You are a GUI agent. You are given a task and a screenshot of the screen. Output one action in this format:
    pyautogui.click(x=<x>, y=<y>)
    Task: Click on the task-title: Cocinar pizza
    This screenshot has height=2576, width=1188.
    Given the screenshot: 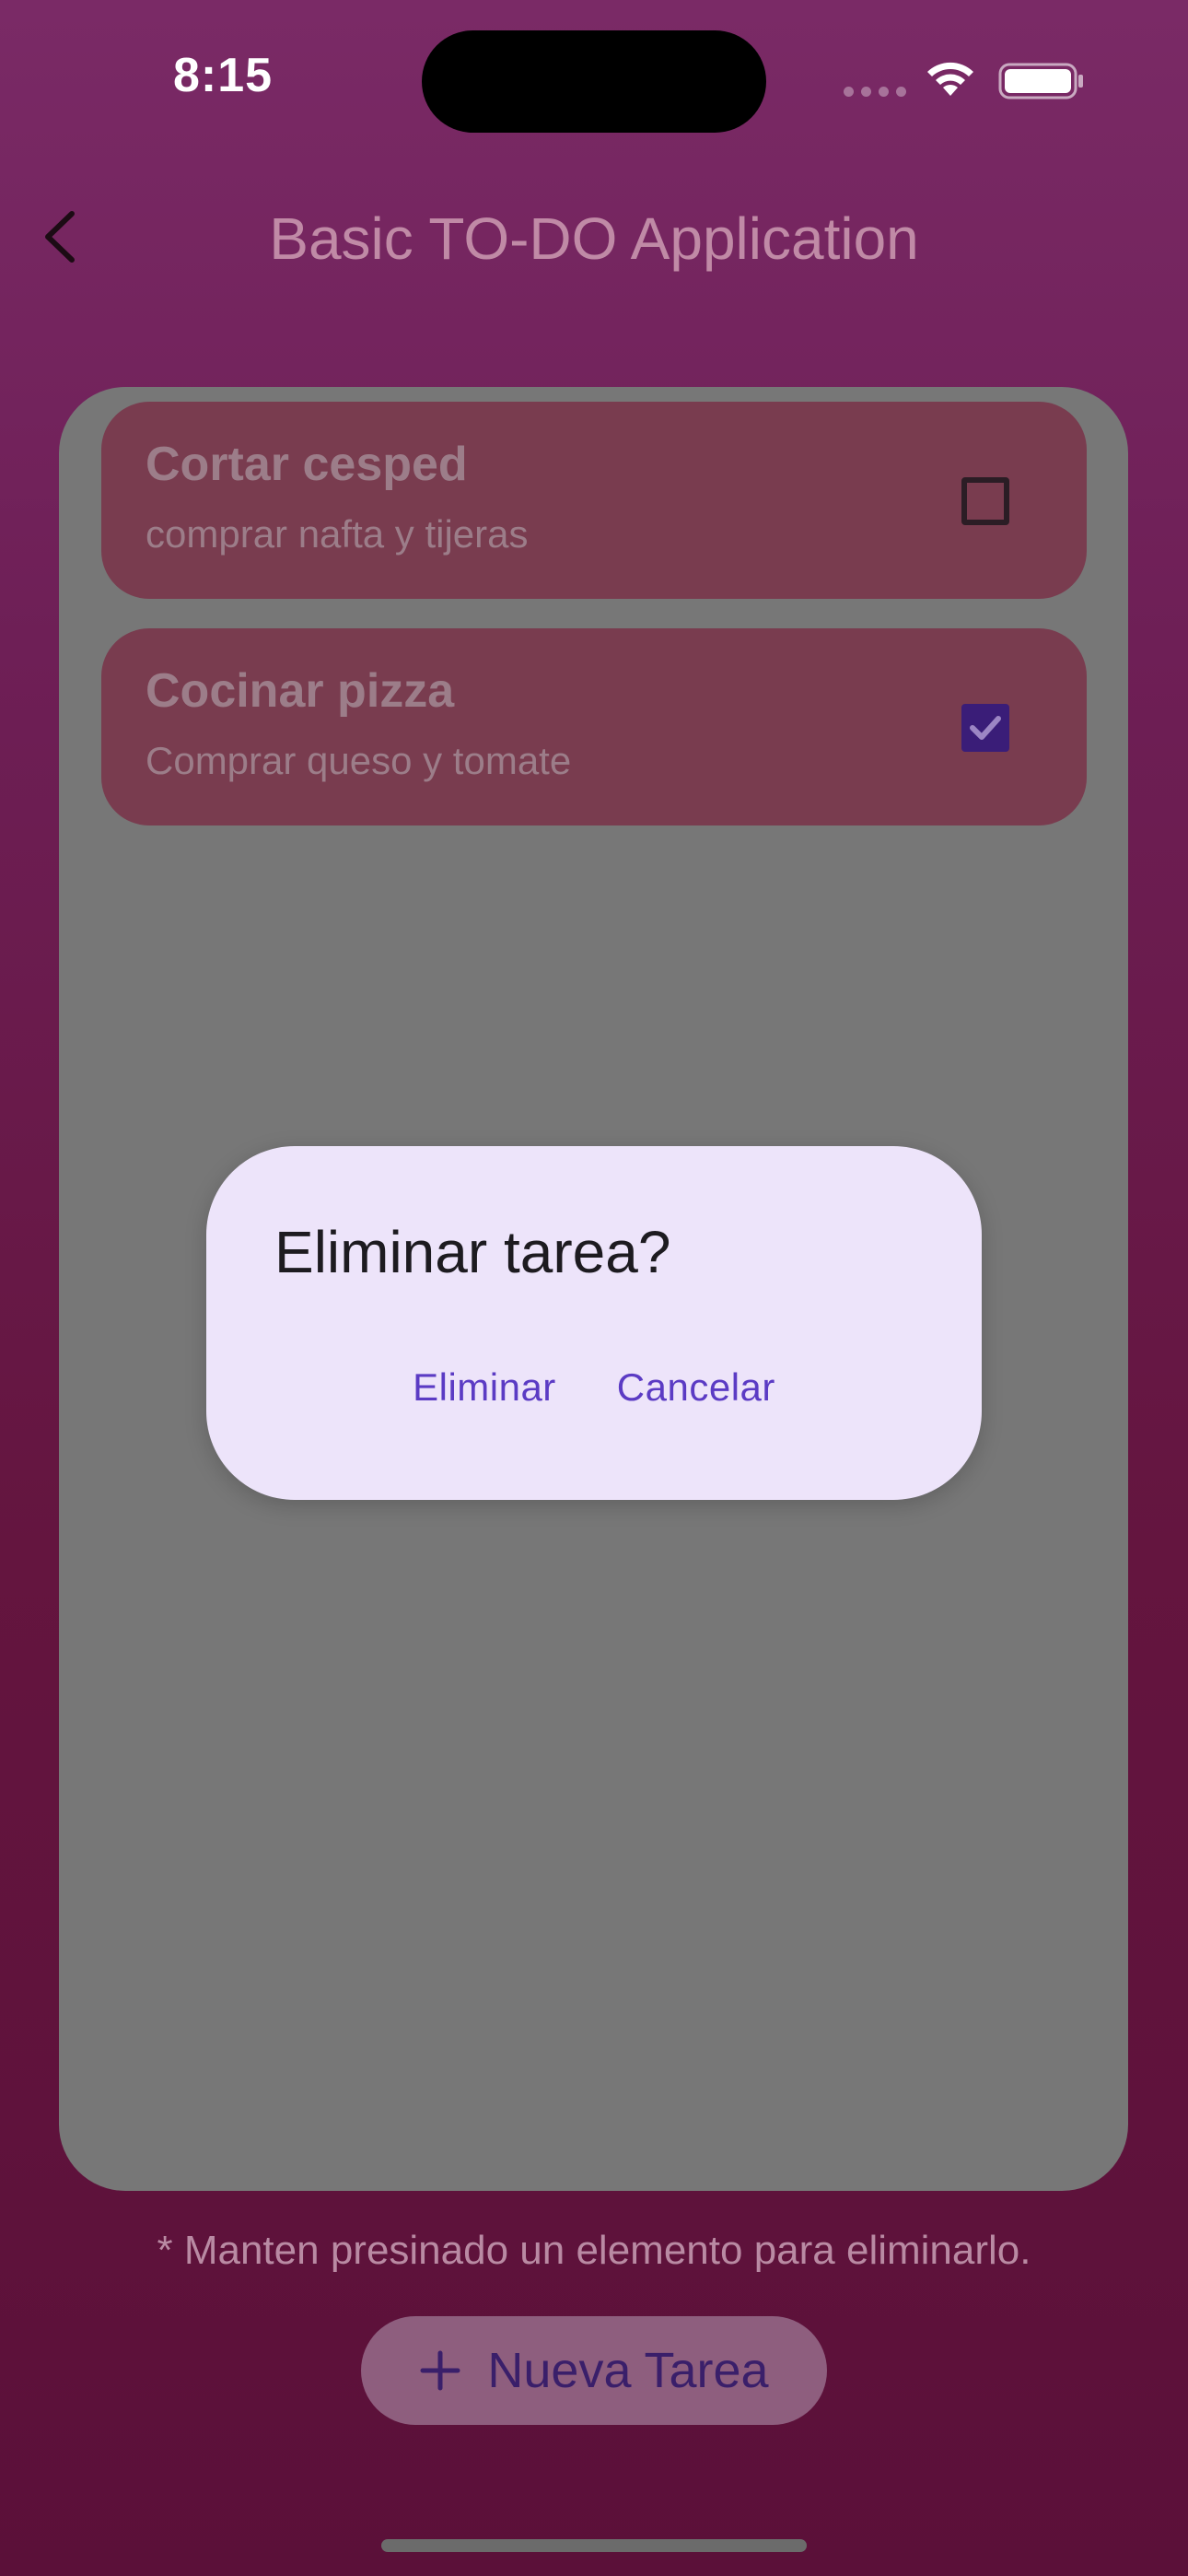 What is the action you would take?
    pyautogui.click(x=300, y=691)
    